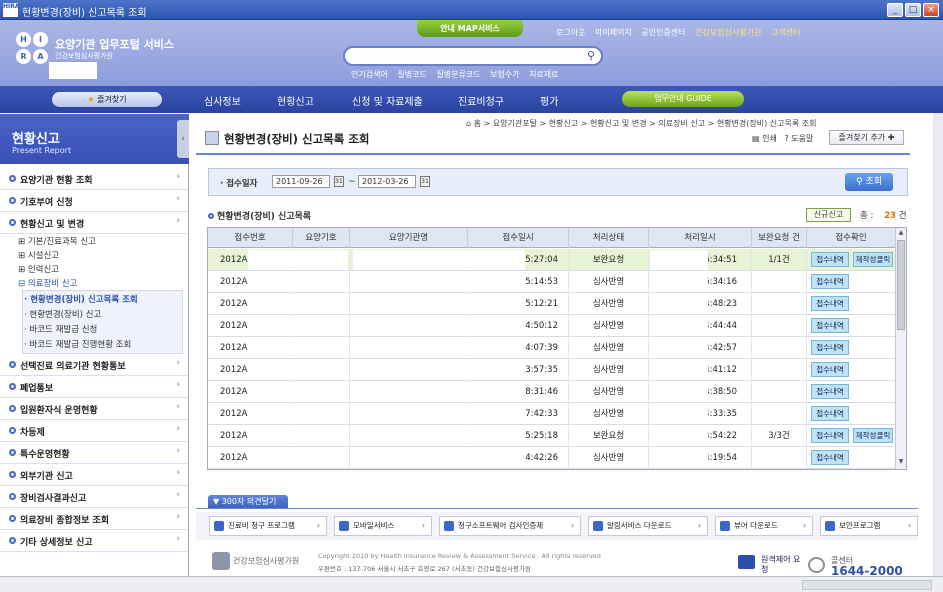 The height and width of the screenshot is (592, 943). I want to click on table-row: 2012A1(15:27:04 보완요청 6:34:51 1/1건 접수내역 제작성클릭, so click(552, 260).